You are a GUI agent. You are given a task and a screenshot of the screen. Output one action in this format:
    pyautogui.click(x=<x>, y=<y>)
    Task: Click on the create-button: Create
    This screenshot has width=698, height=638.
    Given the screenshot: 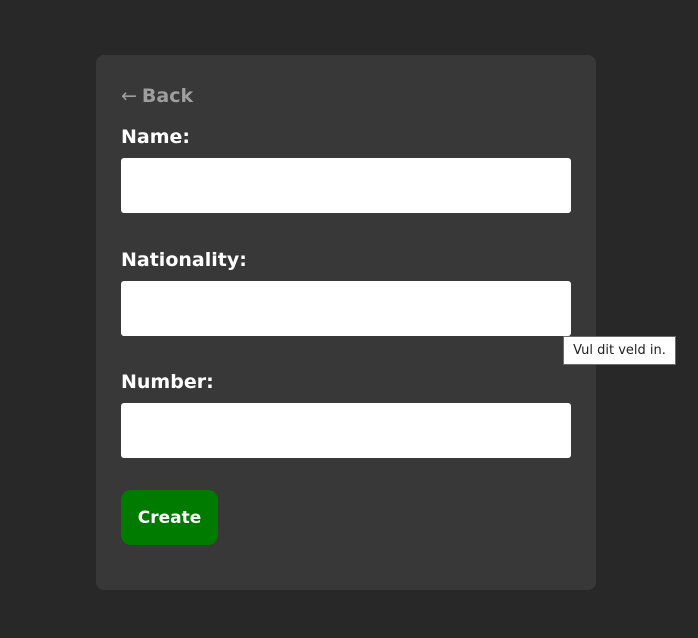 What is the action you would take?
    pyautogui.click(x=169, y=517)
    